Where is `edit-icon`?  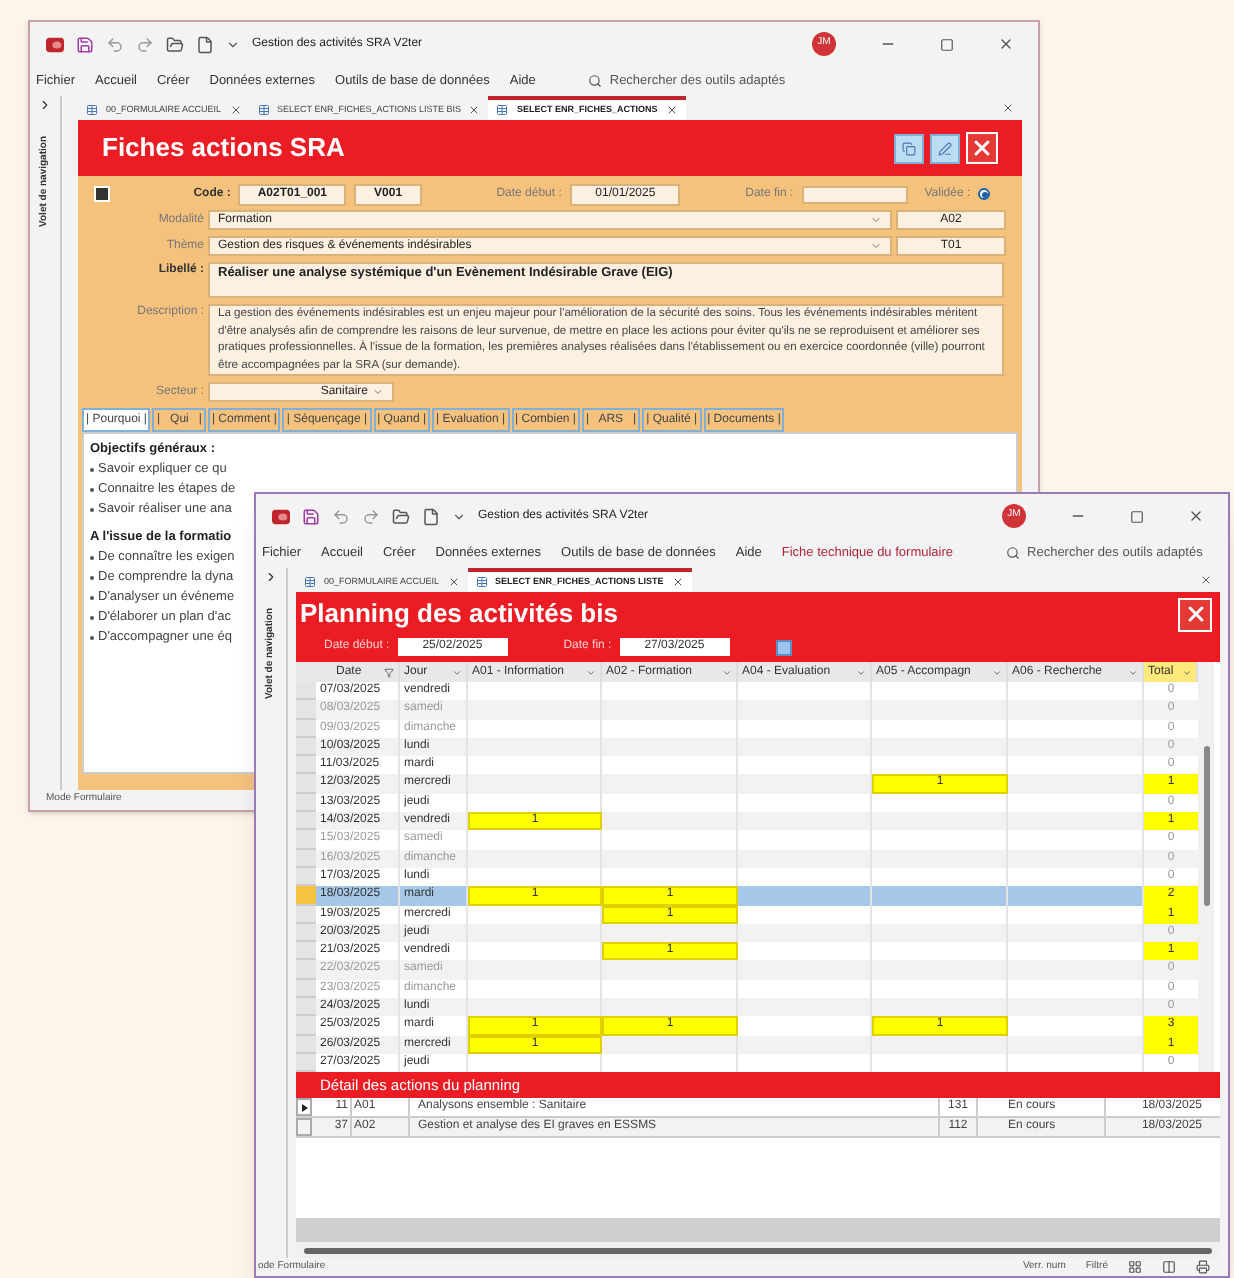 edit-icon is located at coordinates (945, 148).